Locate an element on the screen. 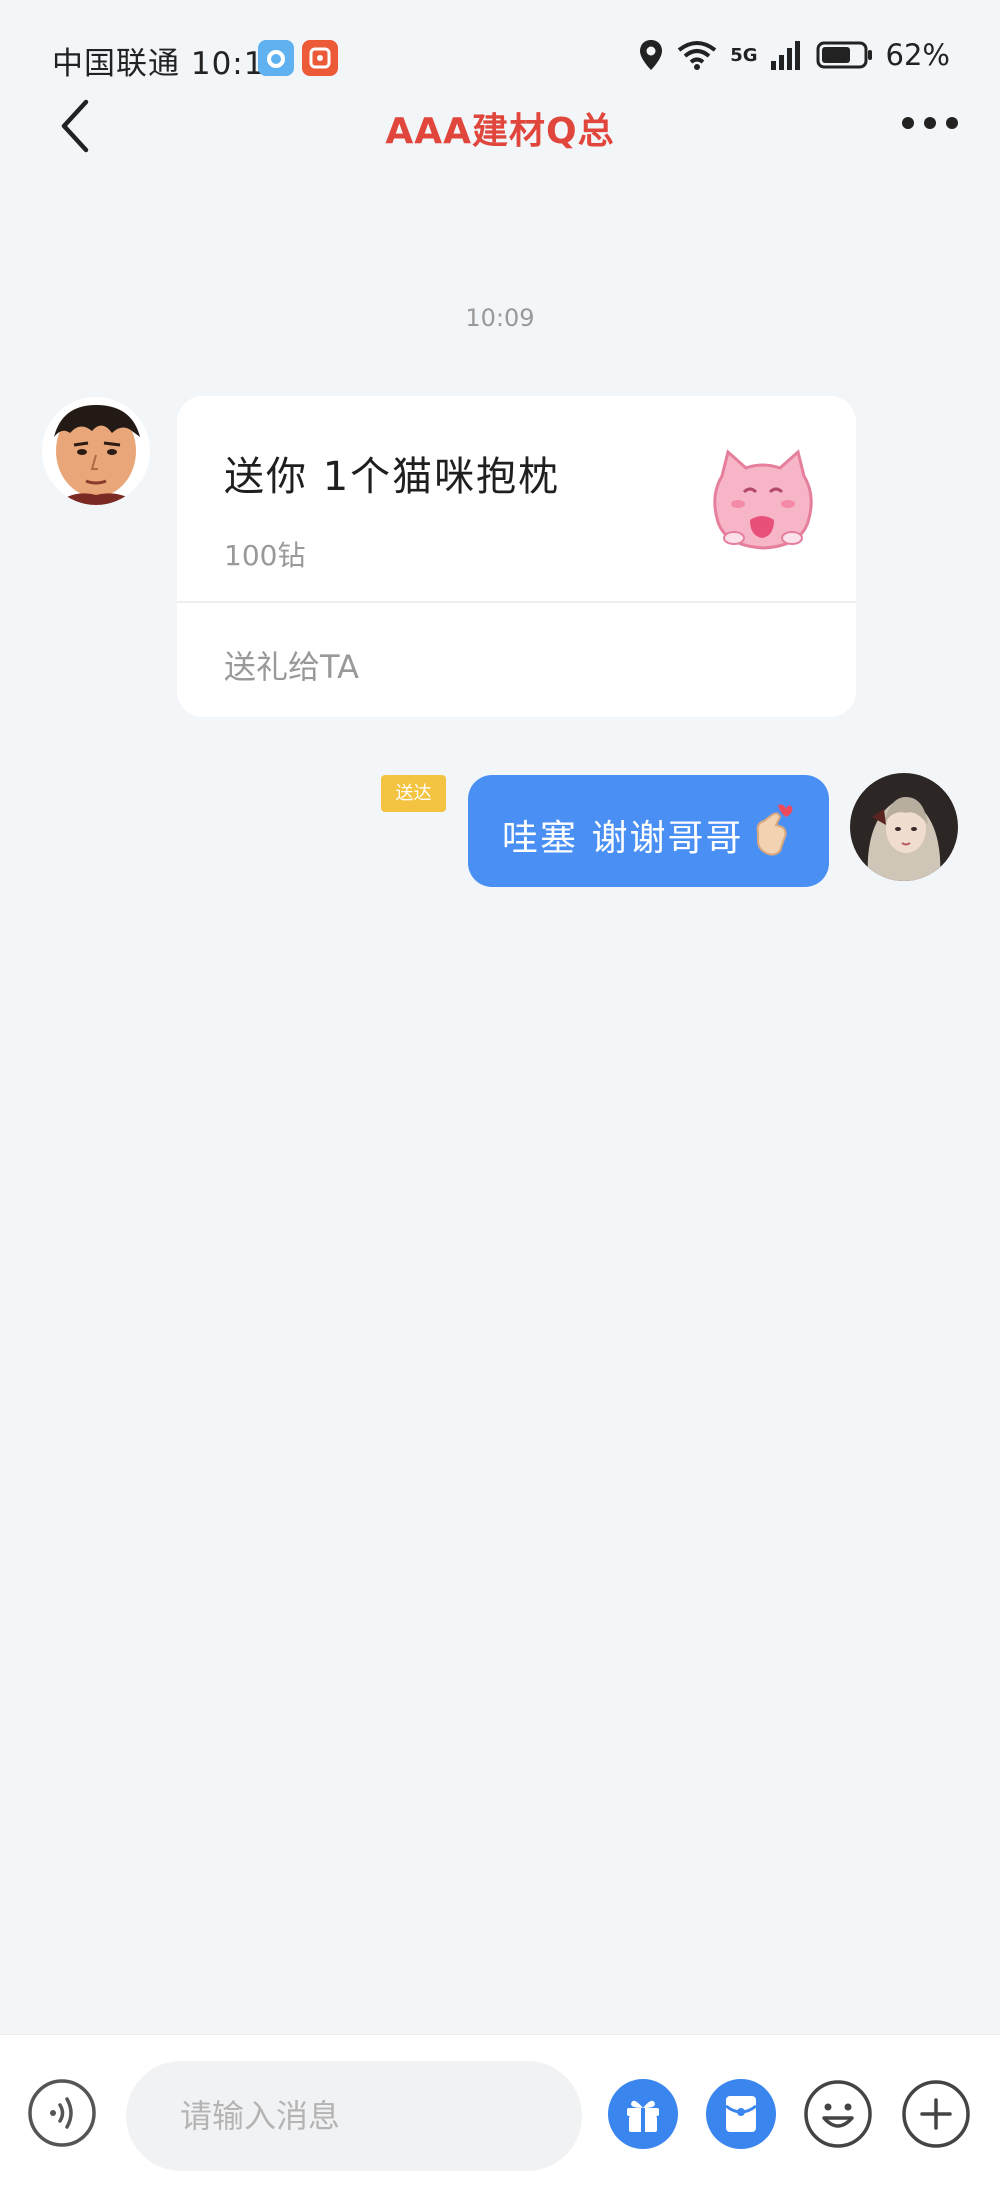 Image resolution: width=1000 pixels, height=2201 pixels. more-actions-button is located at coordinates (936, 2114).